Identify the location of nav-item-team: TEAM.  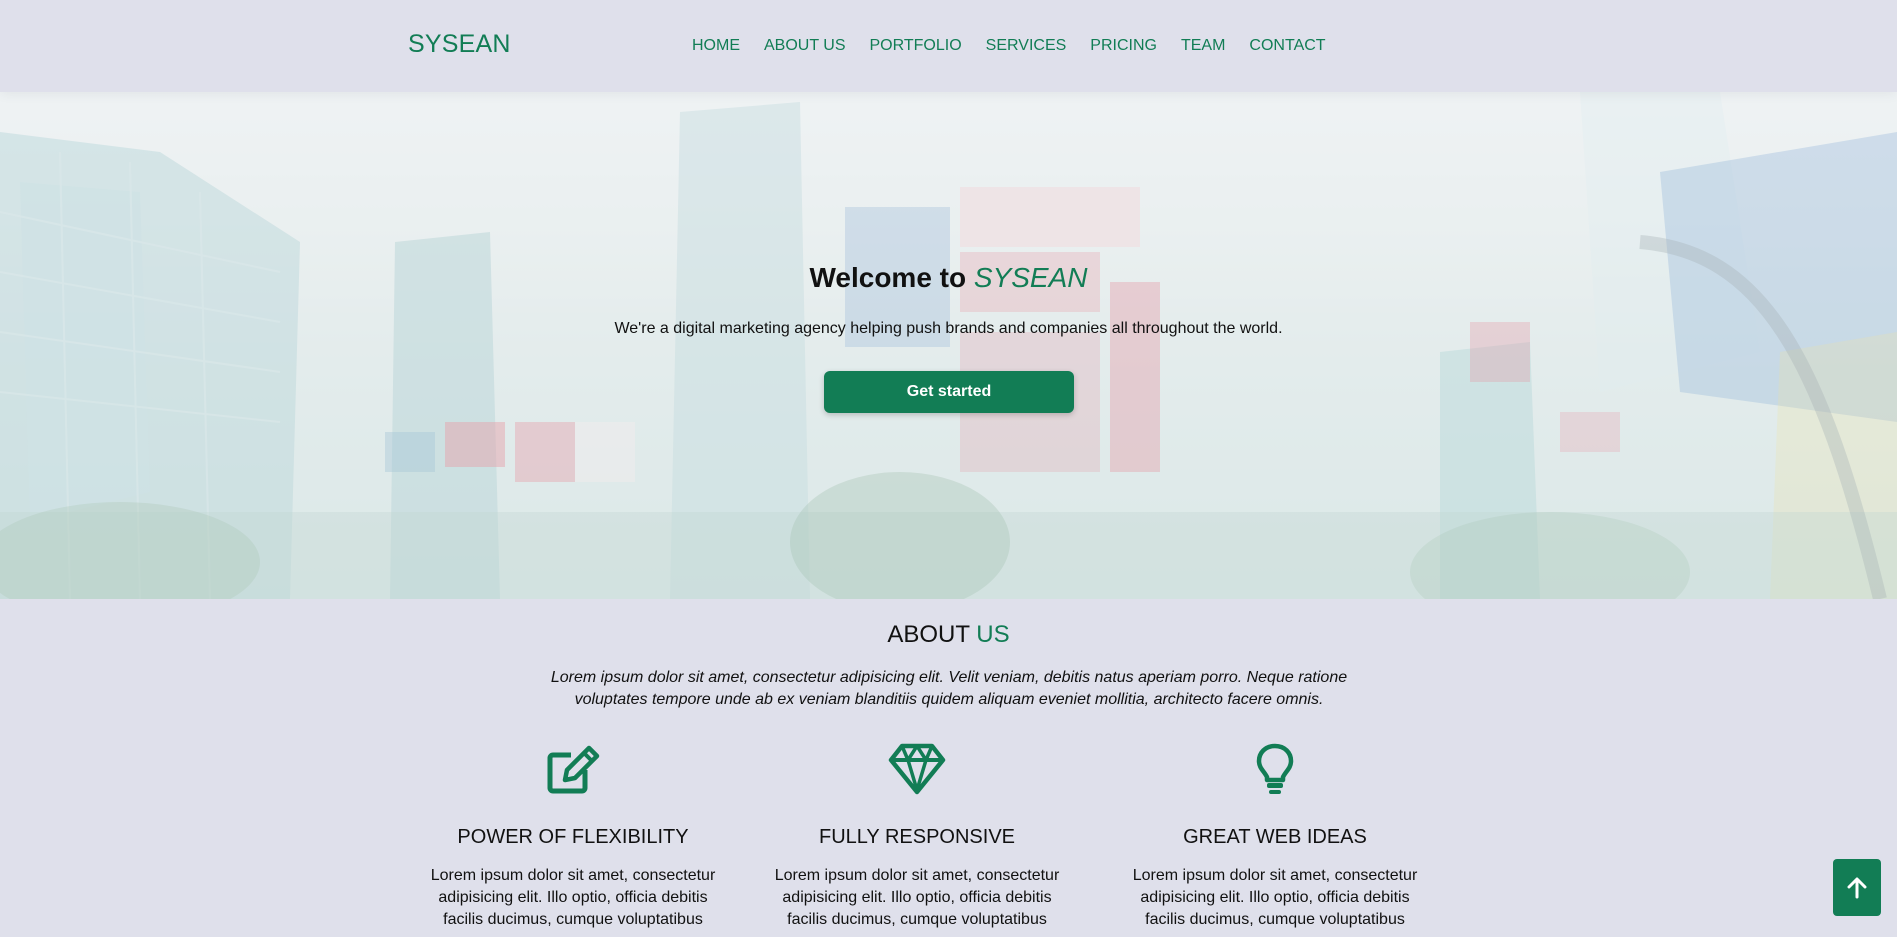
(1203, 46).